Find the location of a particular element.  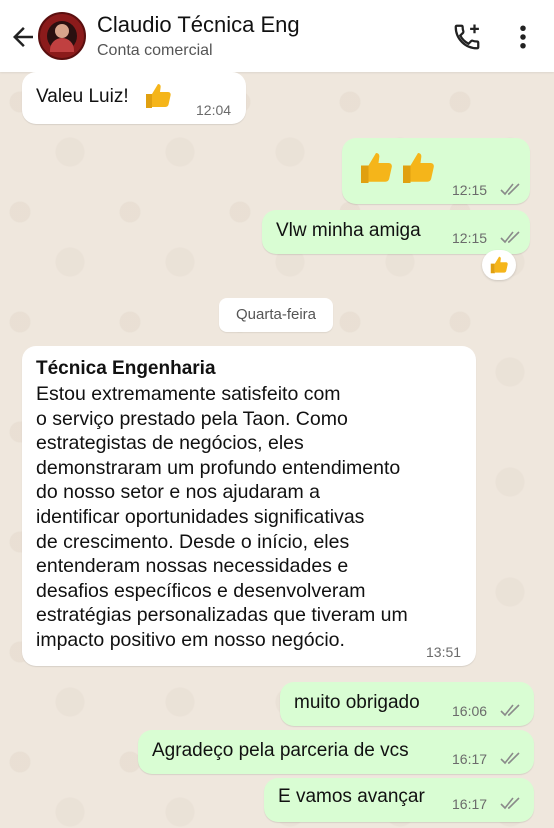

contact-status: Conta comercial is located at coordinates (155, 50).